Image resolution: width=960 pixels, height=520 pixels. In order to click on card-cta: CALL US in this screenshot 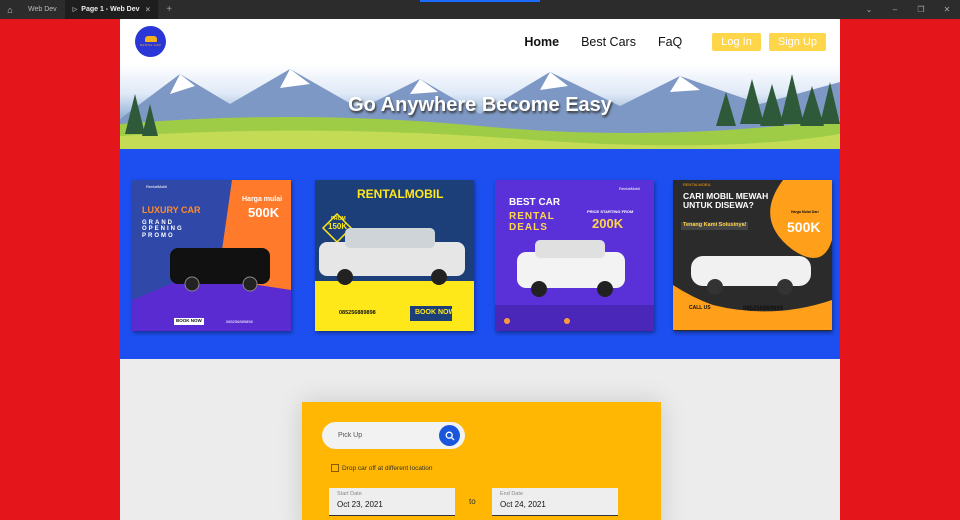, I will do `click(700, 308)`.